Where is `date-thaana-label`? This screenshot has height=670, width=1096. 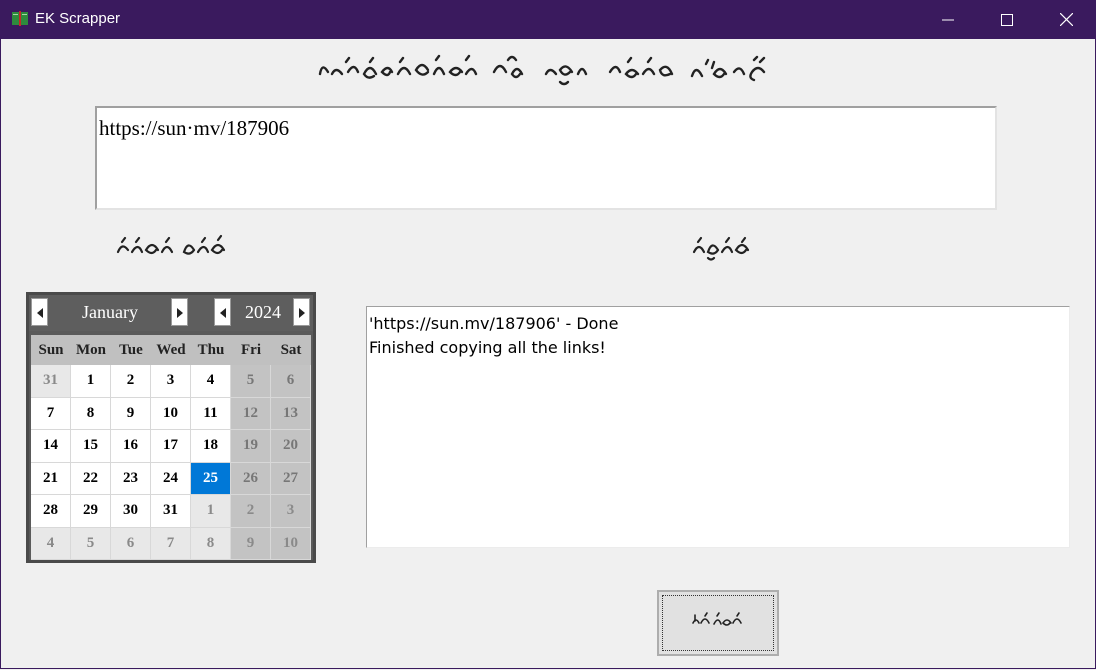
date-thaana-label is located at coordinates (170, 250).